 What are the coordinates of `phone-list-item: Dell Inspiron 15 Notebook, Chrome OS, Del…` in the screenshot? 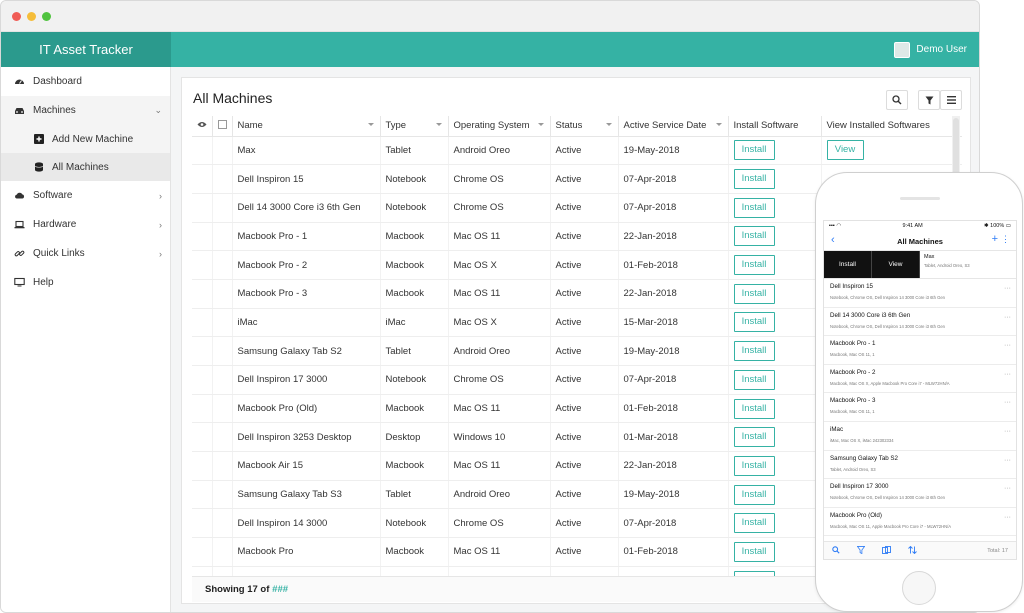 It's located at (920, 293).